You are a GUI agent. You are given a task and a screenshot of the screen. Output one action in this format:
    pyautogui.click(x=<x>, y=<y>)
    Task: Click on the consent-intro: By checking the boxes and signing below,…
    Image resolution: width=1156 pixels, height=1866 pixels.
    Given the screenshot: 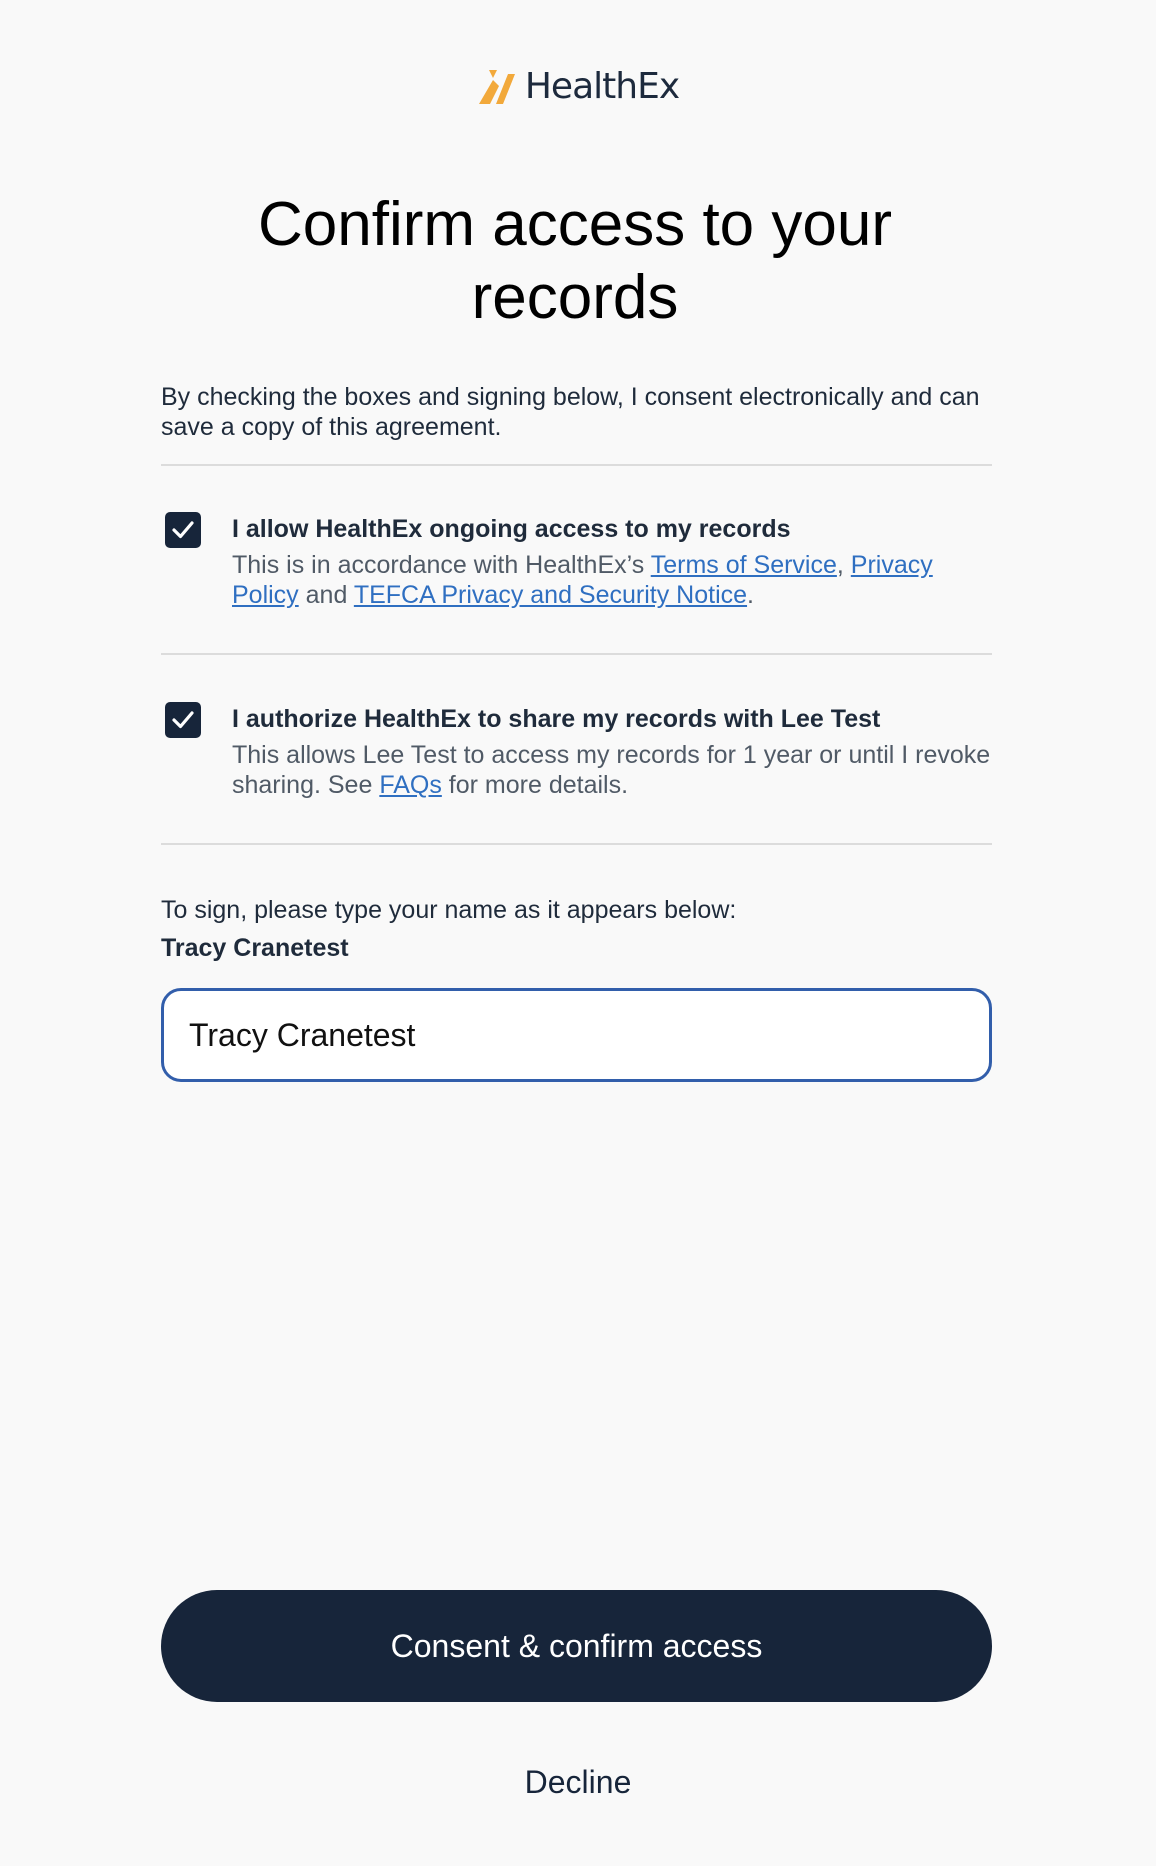 What is the action you would take?
    pyautogui.click(x=570, y=412)
    